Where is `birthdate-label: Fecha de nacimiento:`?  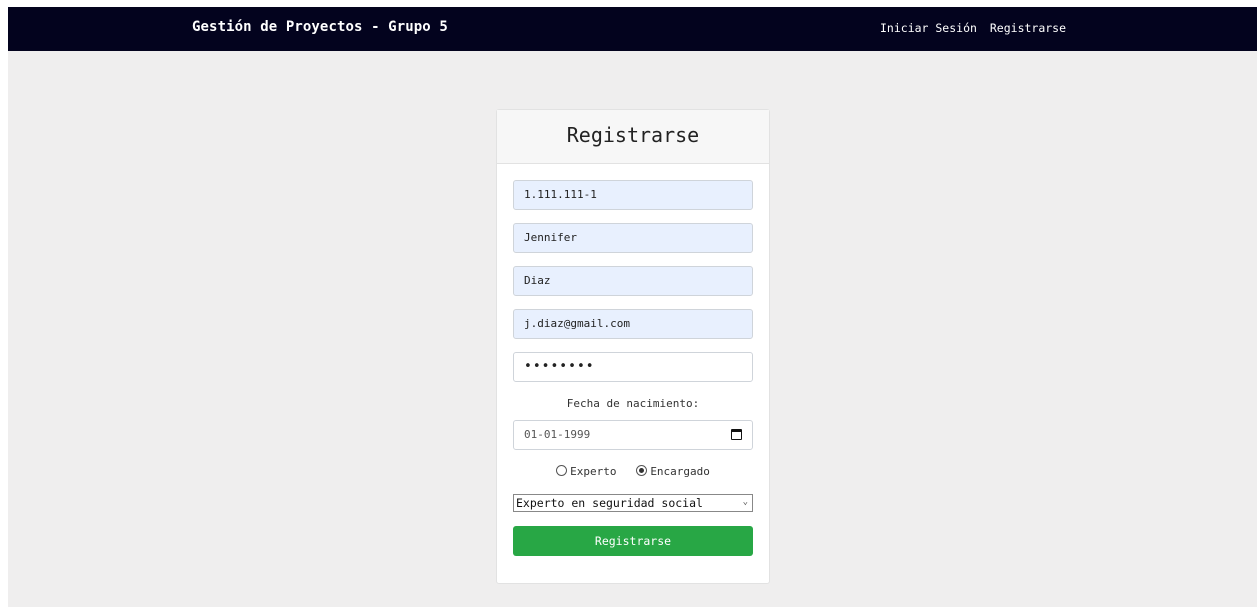 birthdate-label: Fecha de nacimiento: is located at coordinates (633, 403).